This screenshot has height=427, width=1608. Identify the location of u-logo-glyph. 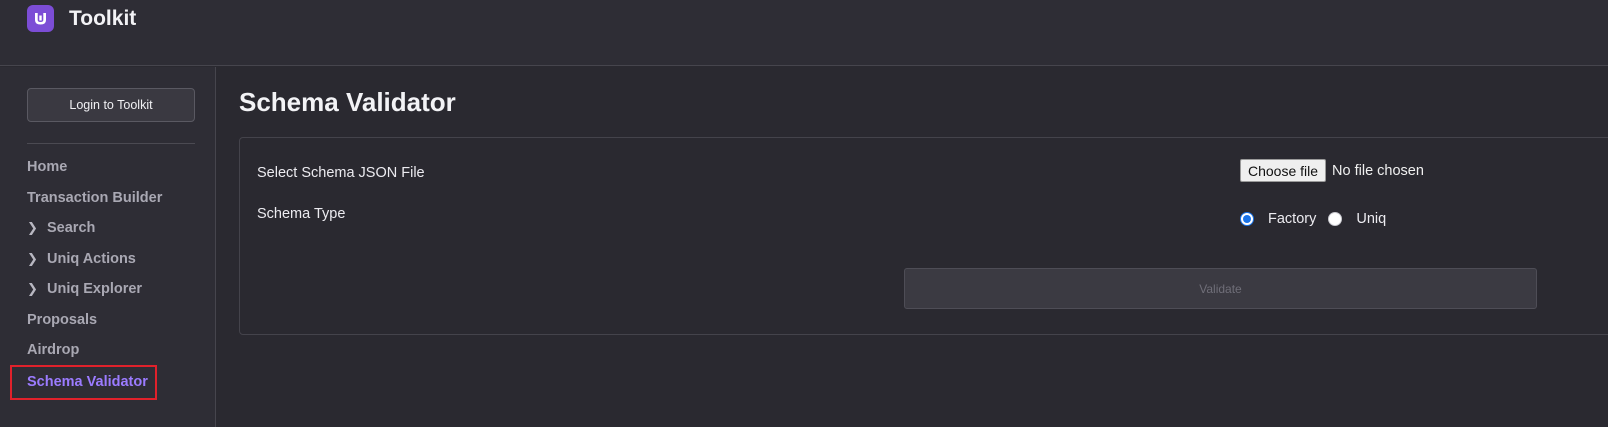
(40, 19).